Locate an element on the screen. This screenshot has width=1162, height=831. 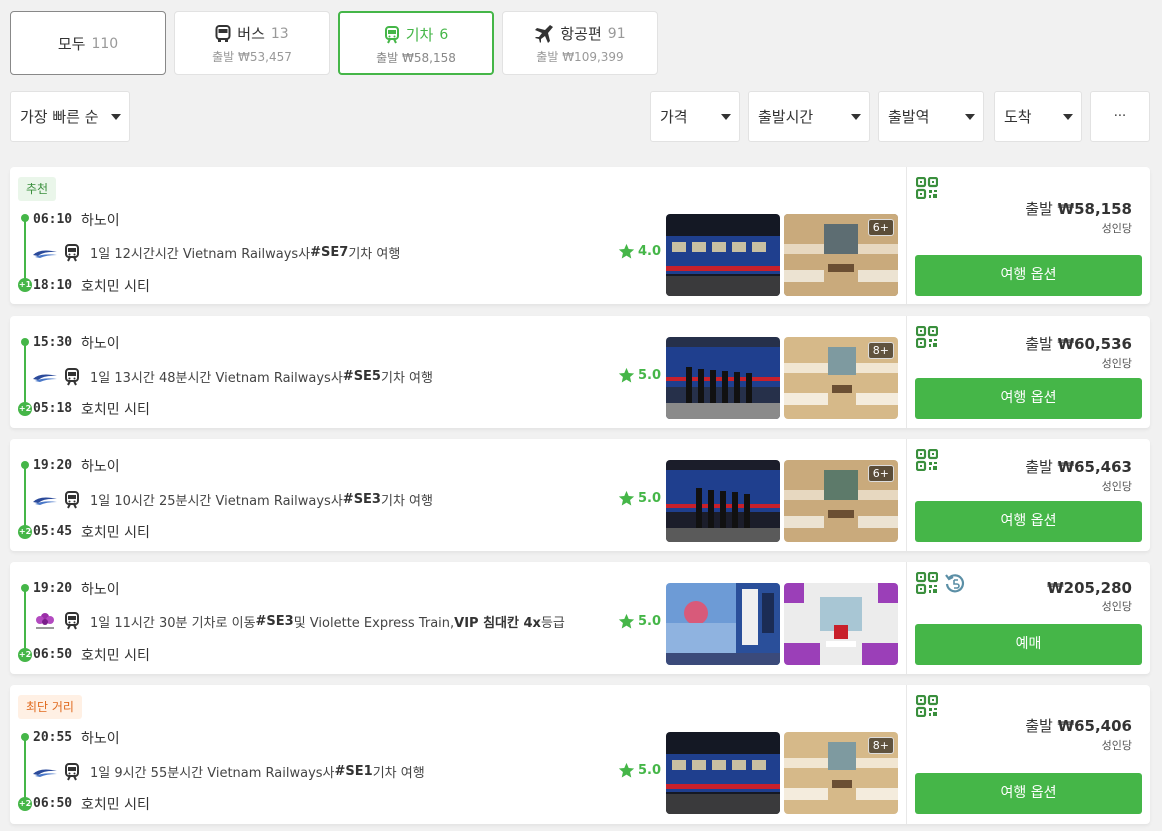
sort-dropdown: 가장 빠른 순 is located at coordinates (70, 116).